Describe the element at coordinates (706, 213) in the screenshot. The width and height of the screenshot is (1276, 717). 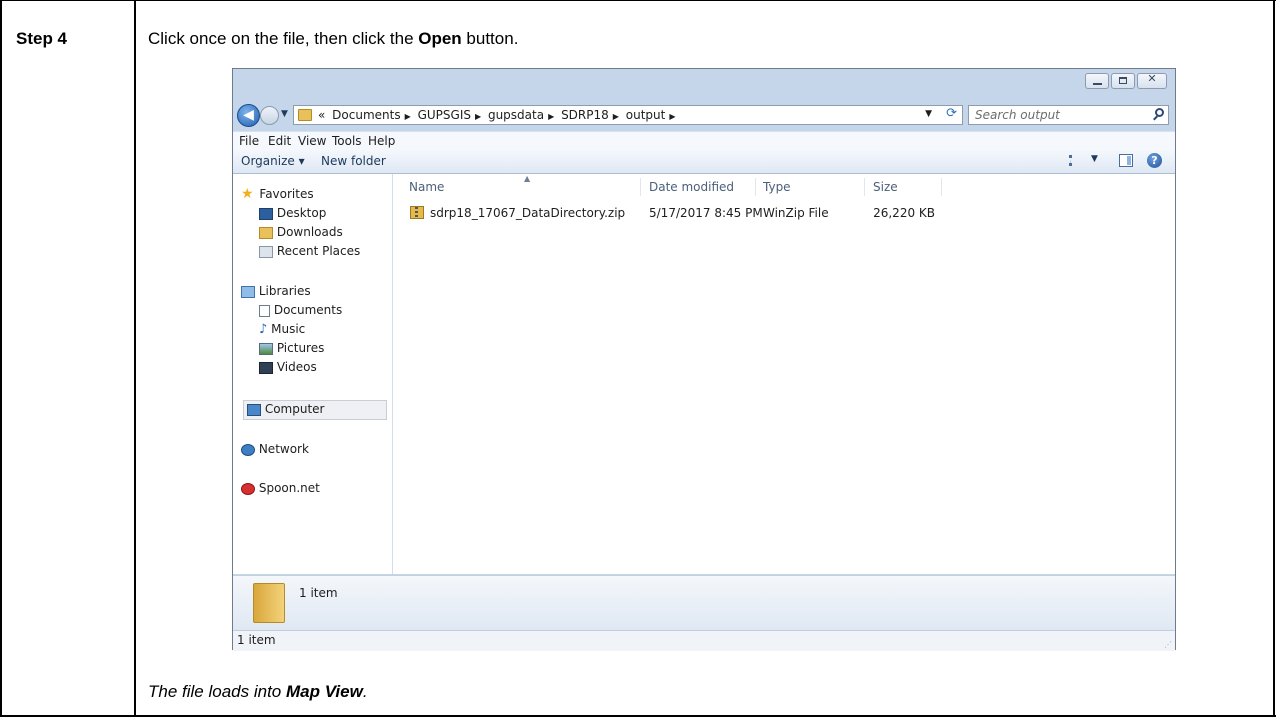
I see `file-date: 5/17/2017 8:45 PM` at that location.